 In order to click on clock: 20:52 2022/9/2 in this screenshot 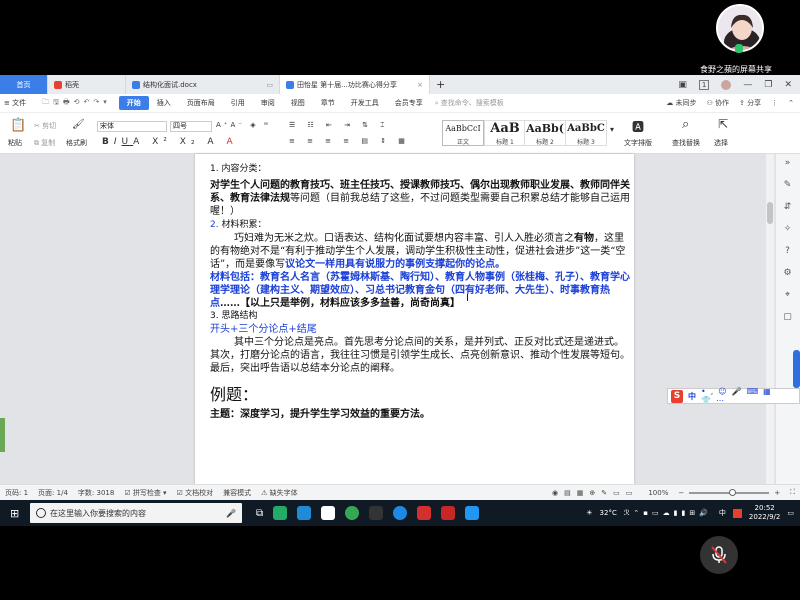, I will do `click(764, 513)`.